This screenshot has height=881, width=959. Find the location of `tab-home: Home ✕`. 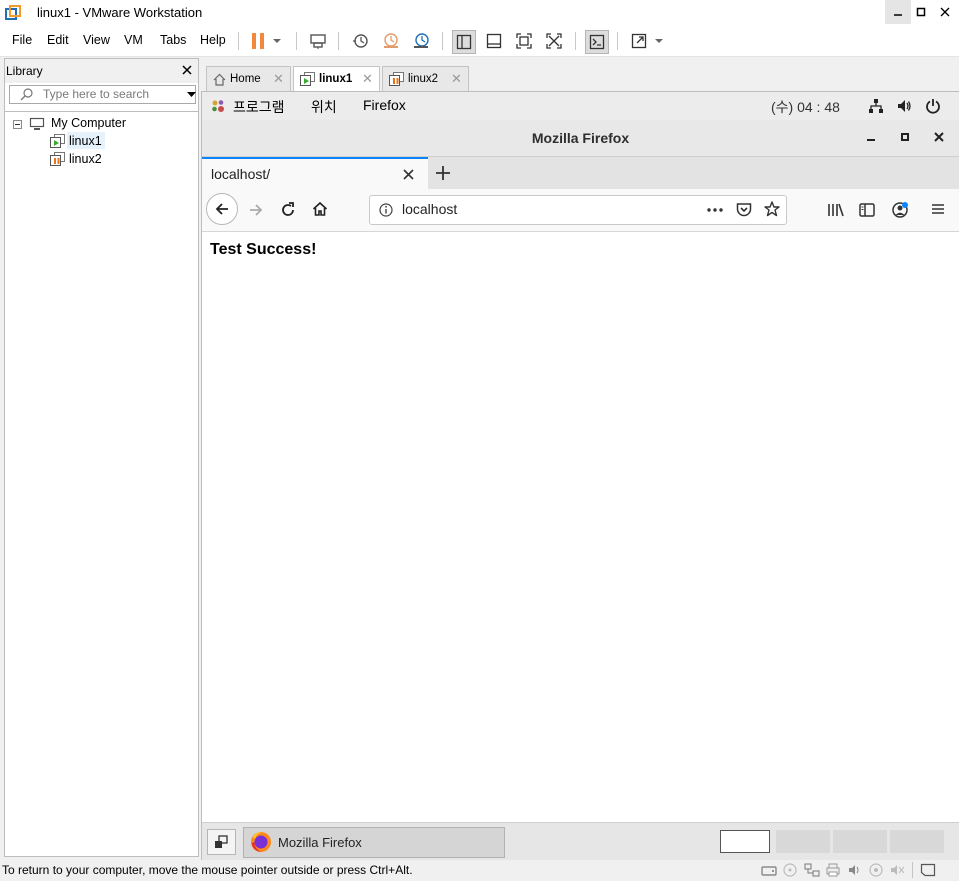

tab-home: Home ✕ is located at coordinates (248, 79).